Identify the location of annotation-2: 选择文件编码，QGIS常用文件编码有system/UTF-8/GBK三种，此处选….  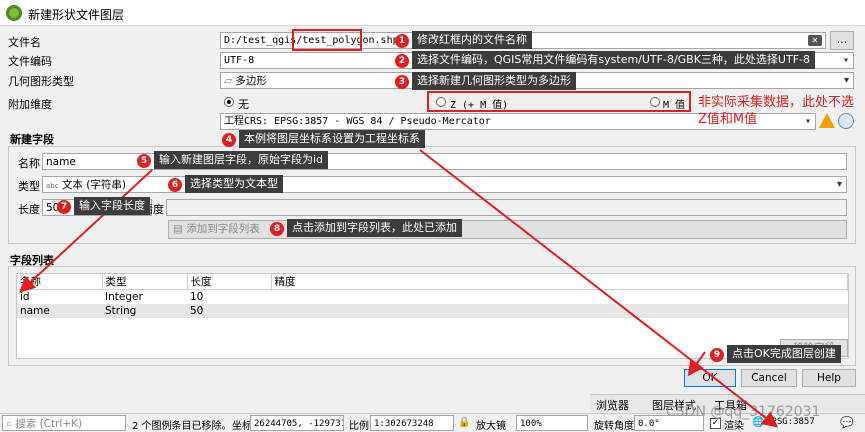
(614, 60).